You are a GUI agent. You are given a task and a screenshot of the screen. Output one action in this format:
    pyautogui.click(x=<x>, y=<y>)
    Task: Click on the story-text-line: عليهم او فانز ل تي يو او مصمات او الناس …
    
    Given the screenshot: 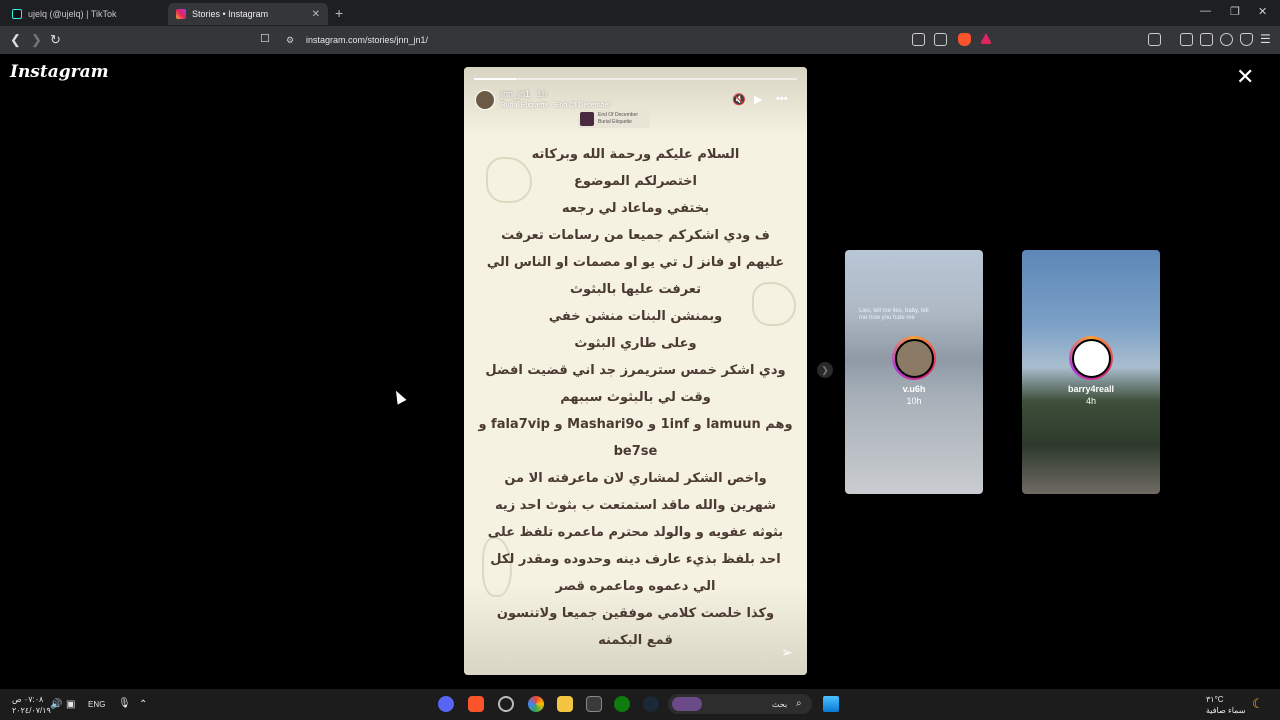 What is the action you would take?
    pyautogui.click(x=635, y=262)
    